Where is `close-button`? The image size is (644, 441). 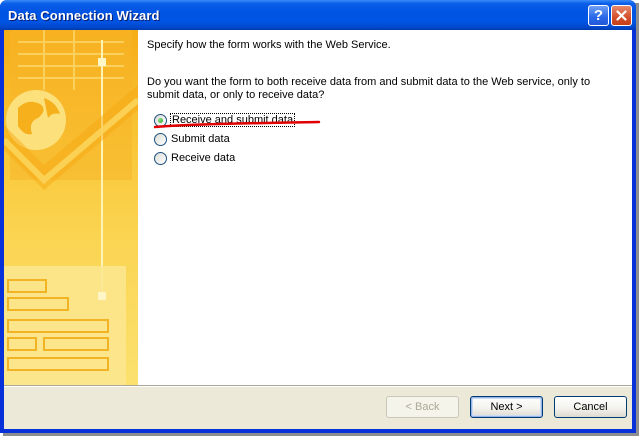 close-button is located at coordinates (621, 15).